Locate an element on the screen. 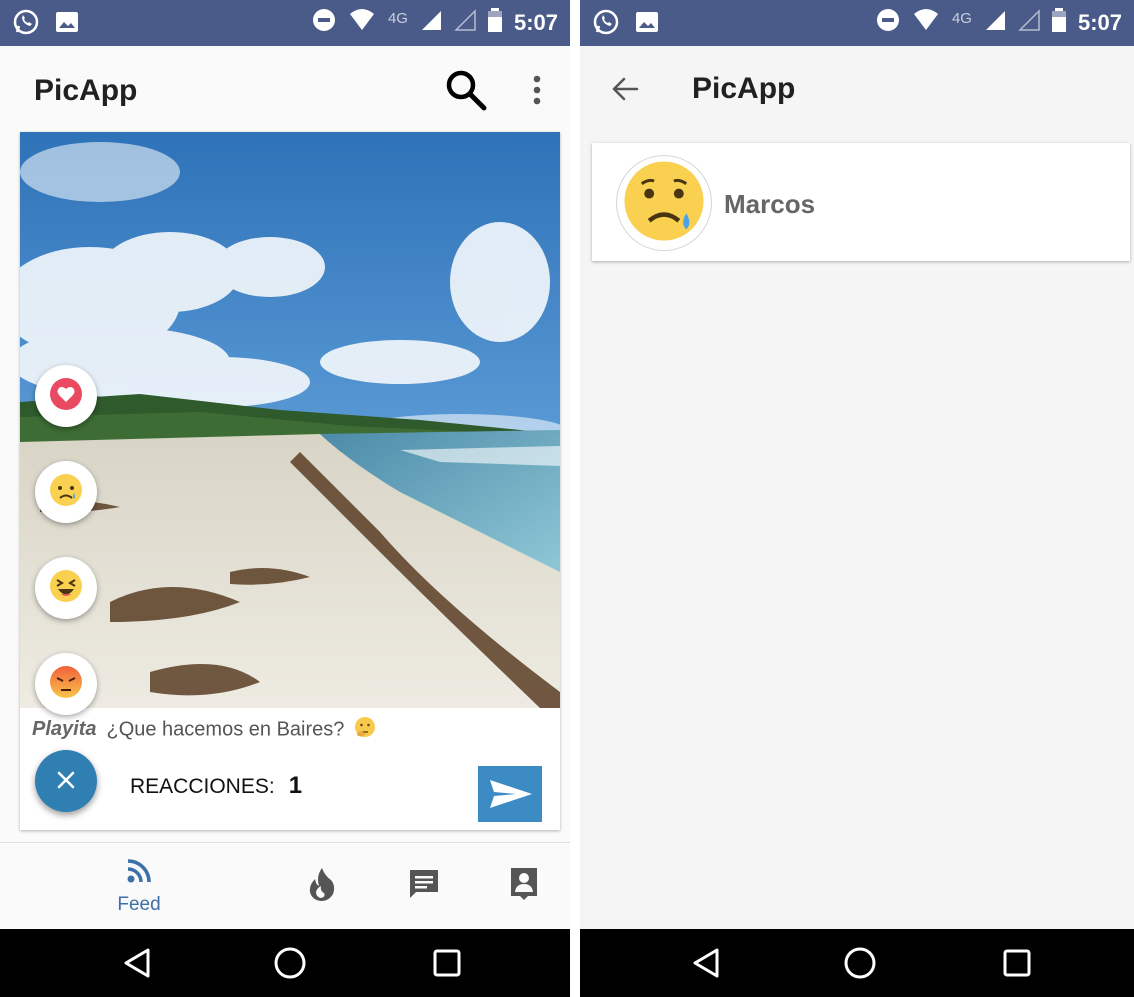 The height and width of the screenshot is (997, 1134). close-reactions-button is located at coordinates (66, 781).